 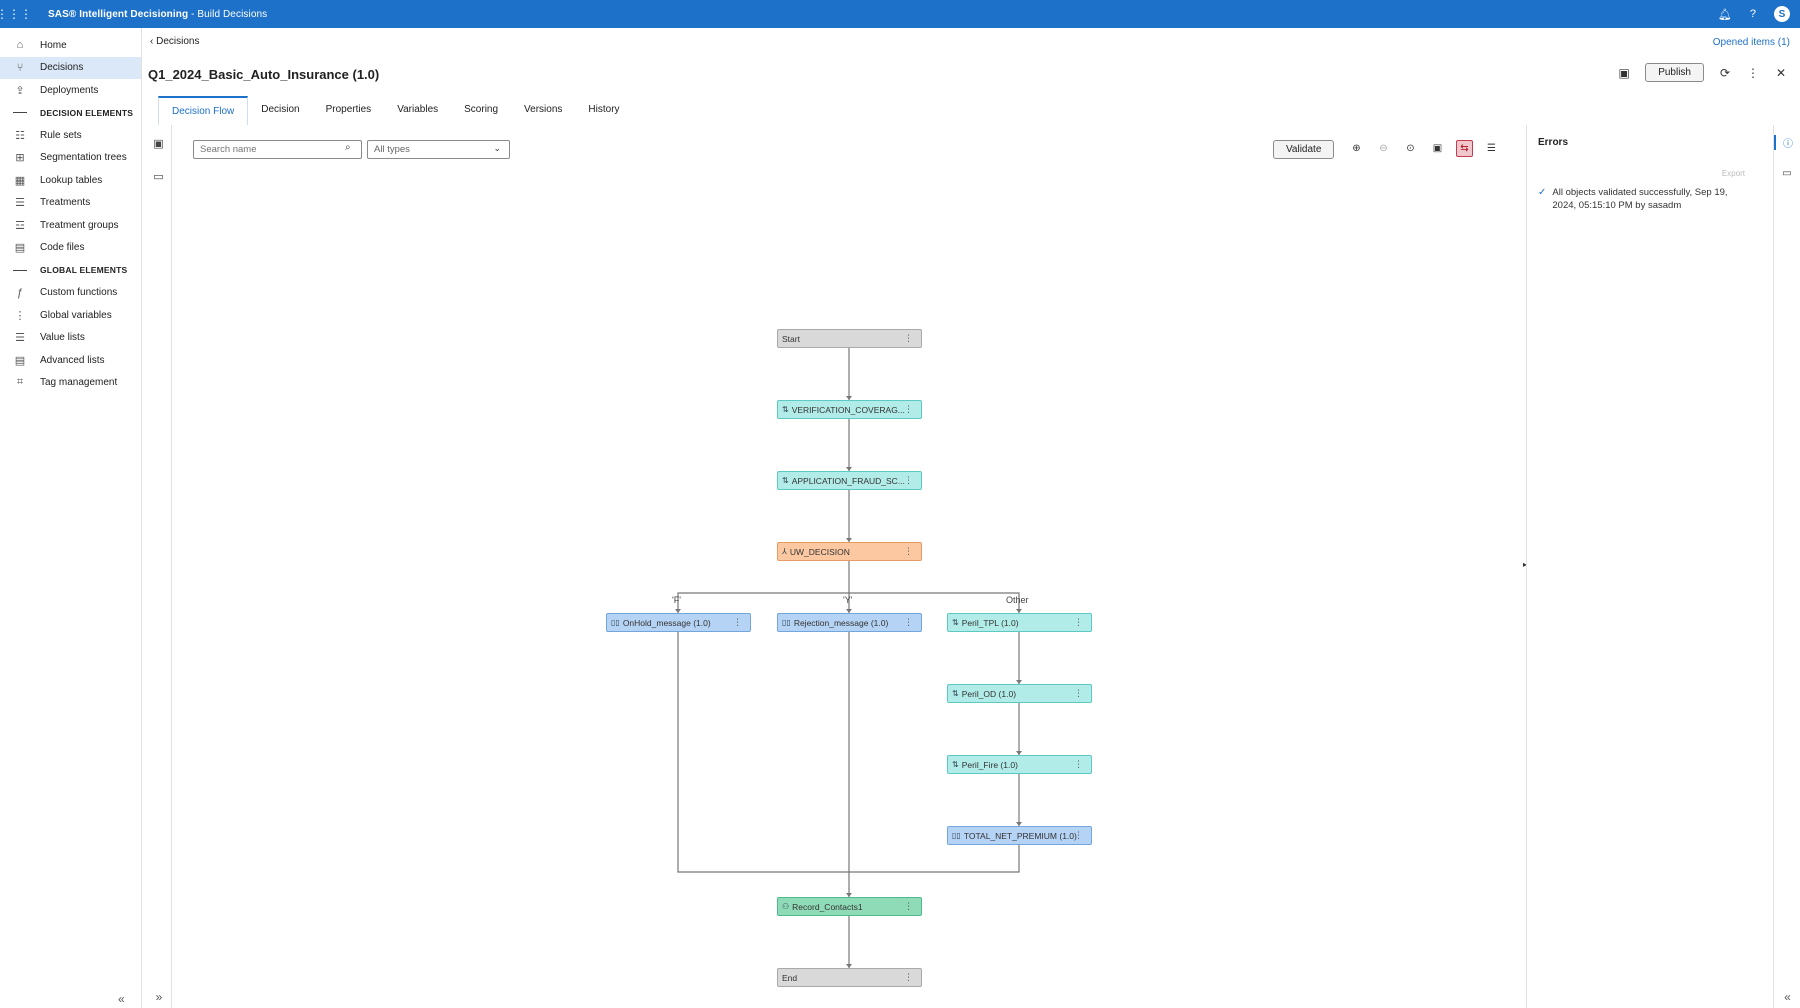 I want to click on nav-item-home: ⌂ Home, so click(x=70, y=45).